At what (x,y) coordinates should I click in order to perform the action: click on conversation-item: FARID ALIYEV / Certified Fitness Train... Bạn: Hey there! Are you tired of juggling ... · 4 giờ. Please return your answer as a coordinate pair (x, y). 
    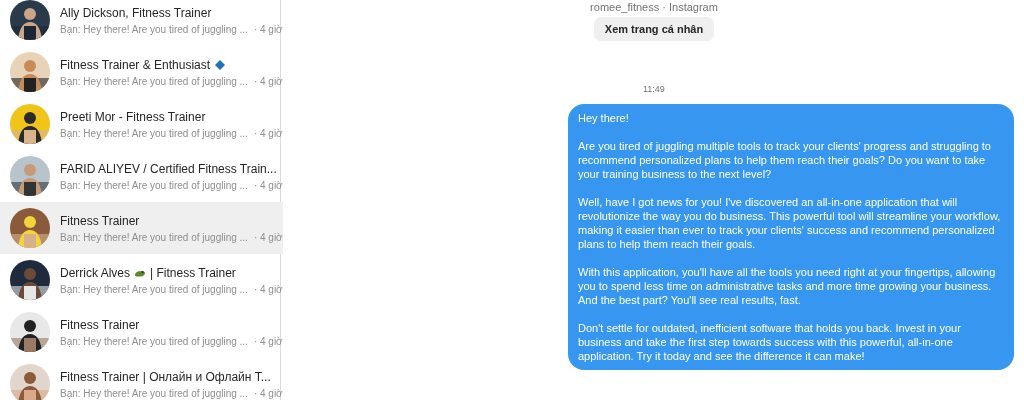
    Looking at the image, I should click on (141, 176).